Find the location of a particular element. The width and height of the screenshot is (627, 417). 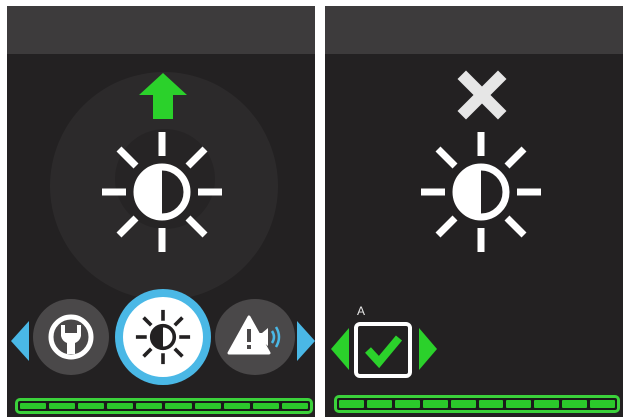

checkbox-checked-icon is located at coordinates (383, 350).